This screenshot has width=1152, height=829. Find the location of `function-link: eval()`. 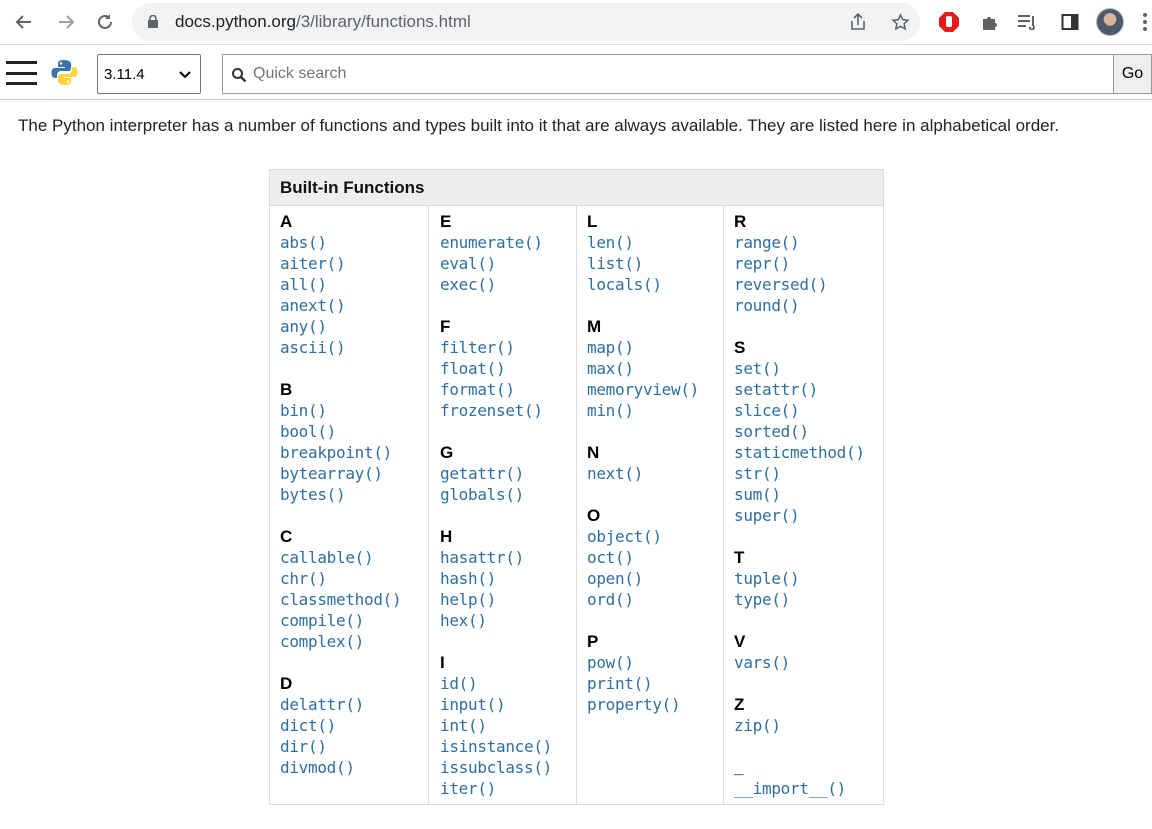

function-link: eval() is located at coordinates (508, 263).